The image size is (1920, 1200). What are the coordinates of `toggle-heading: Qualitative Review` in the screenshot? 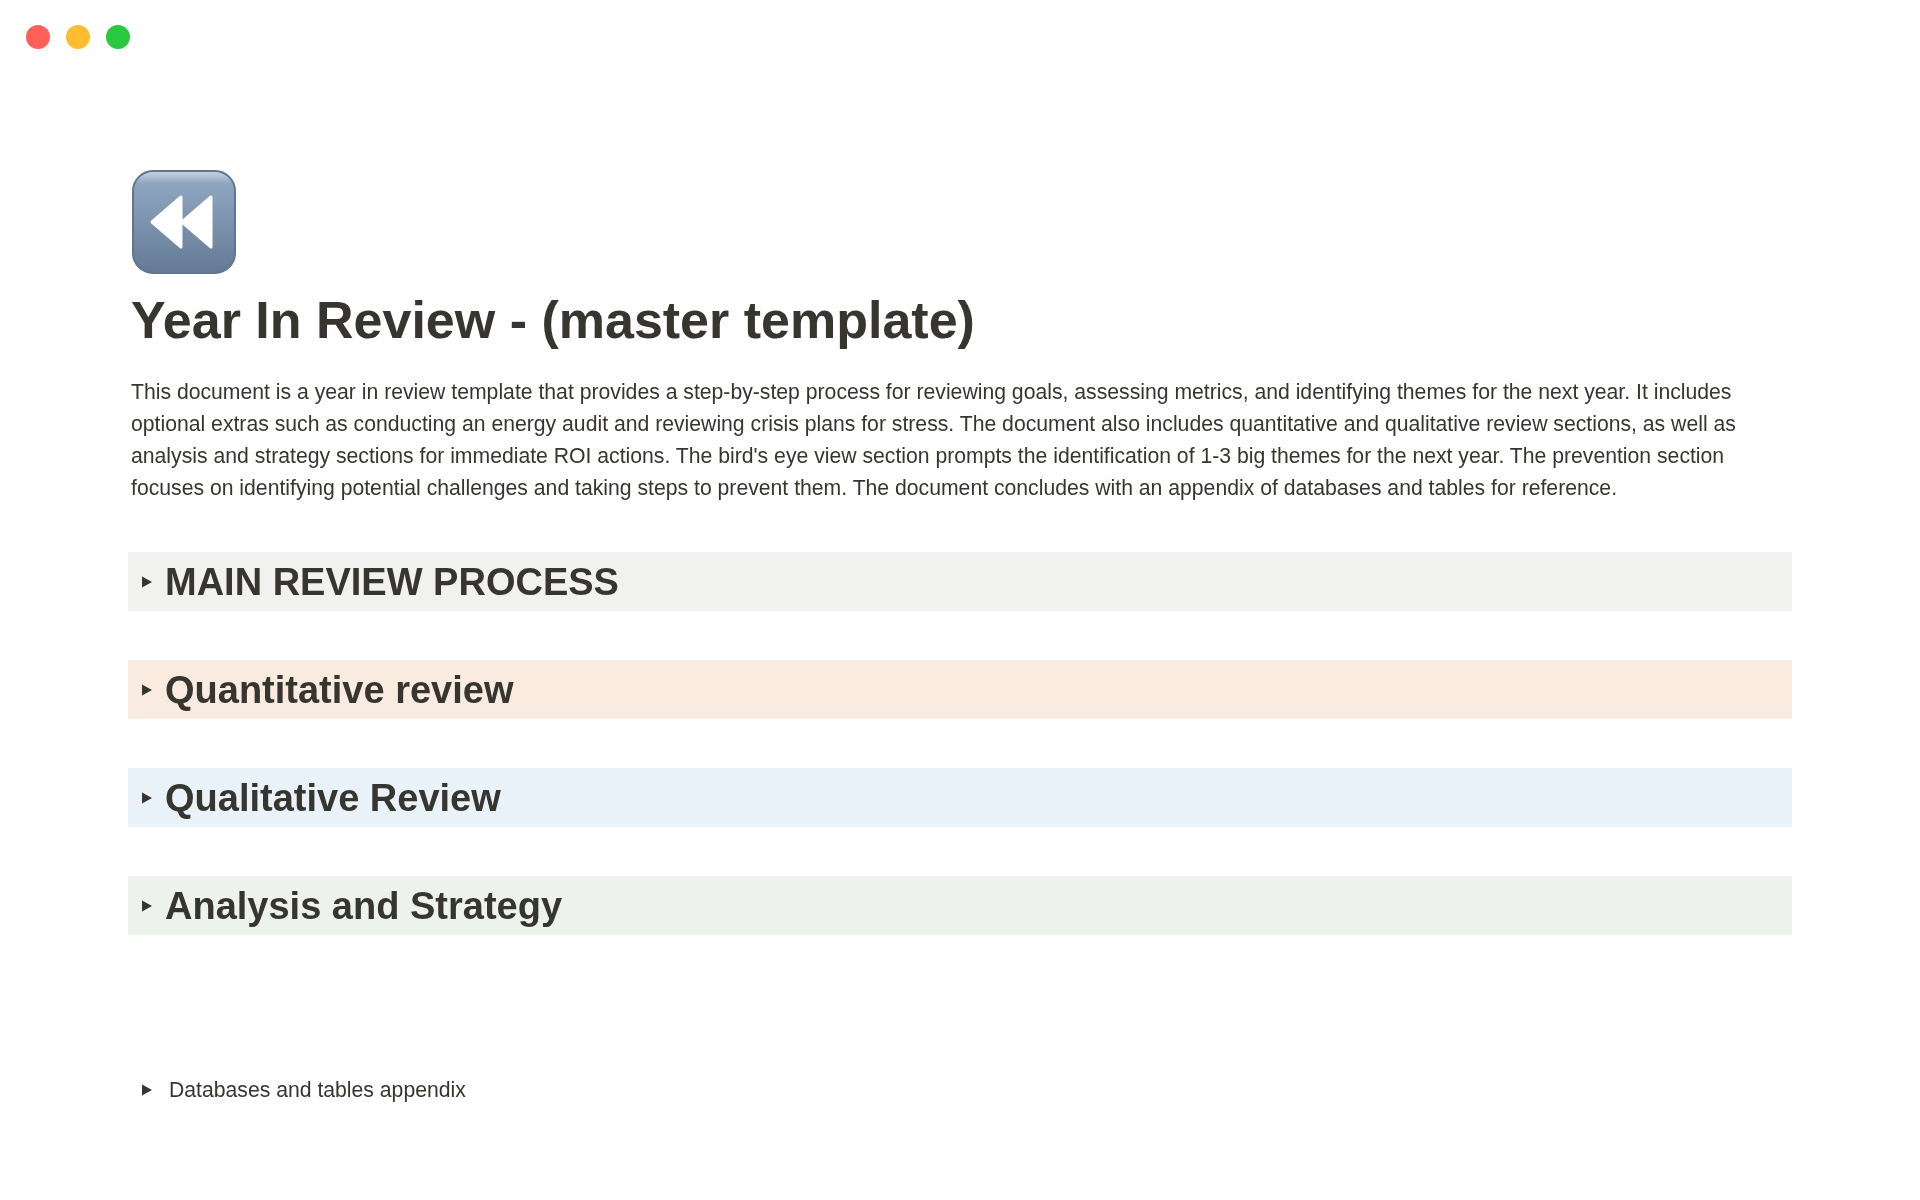 It's located at (333, 798).